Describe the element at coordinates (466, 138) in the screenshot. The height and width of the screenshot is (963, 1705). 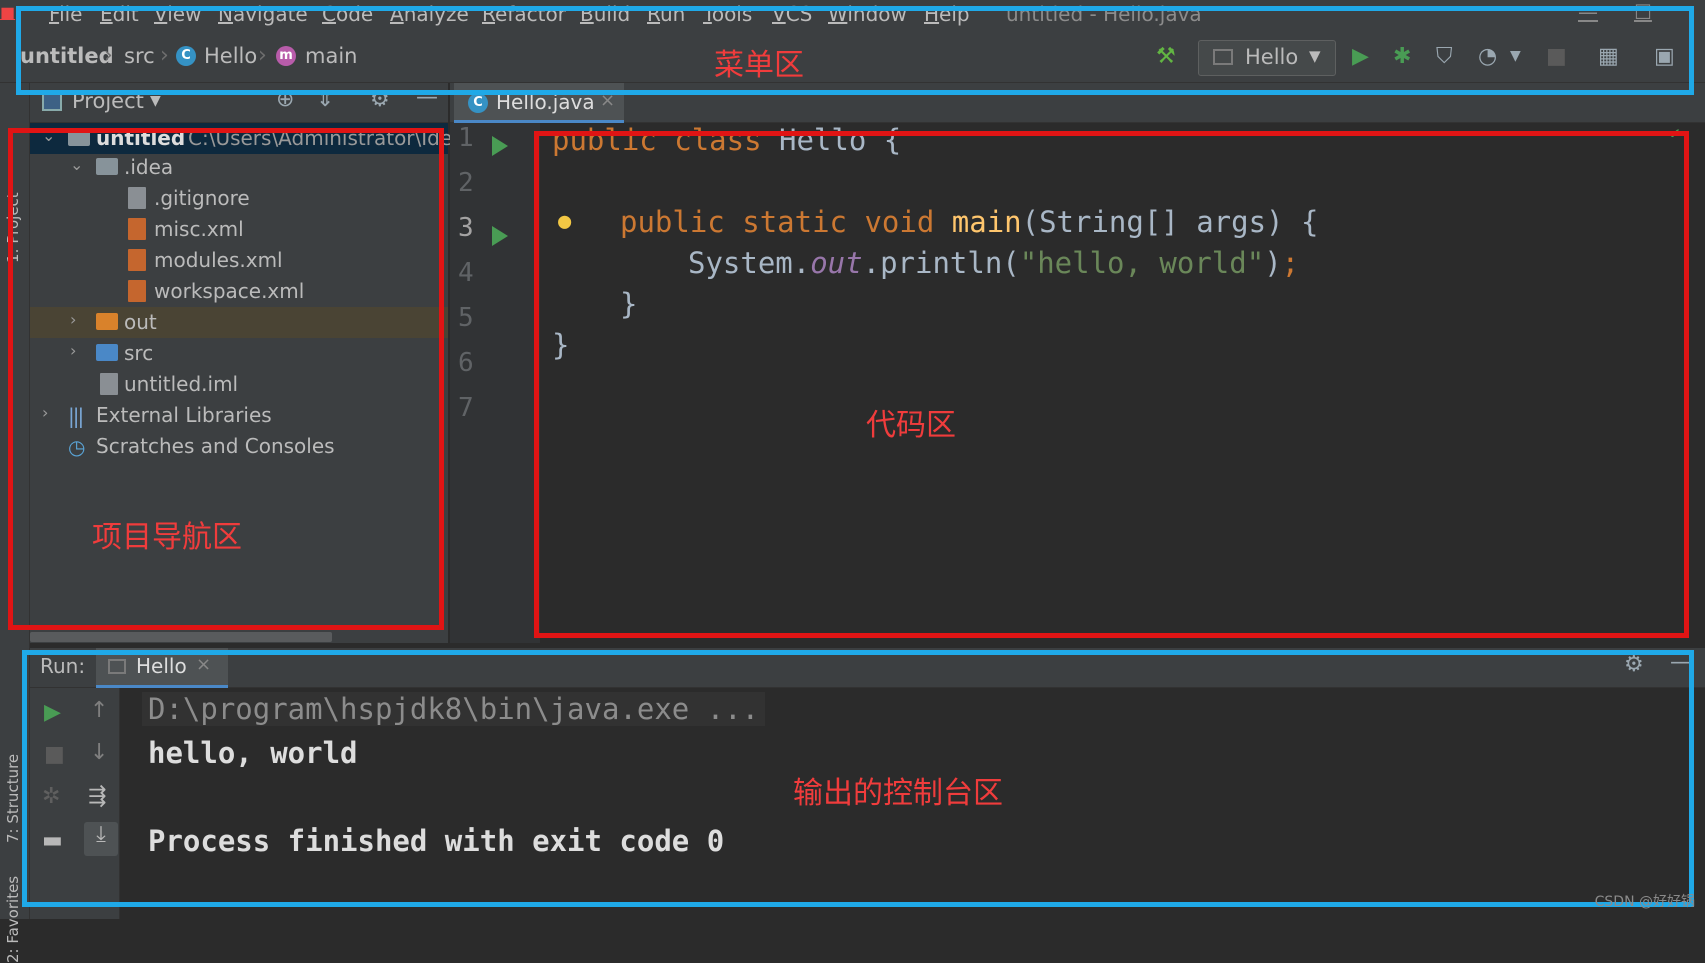
I see `line-number: 1` at that location.